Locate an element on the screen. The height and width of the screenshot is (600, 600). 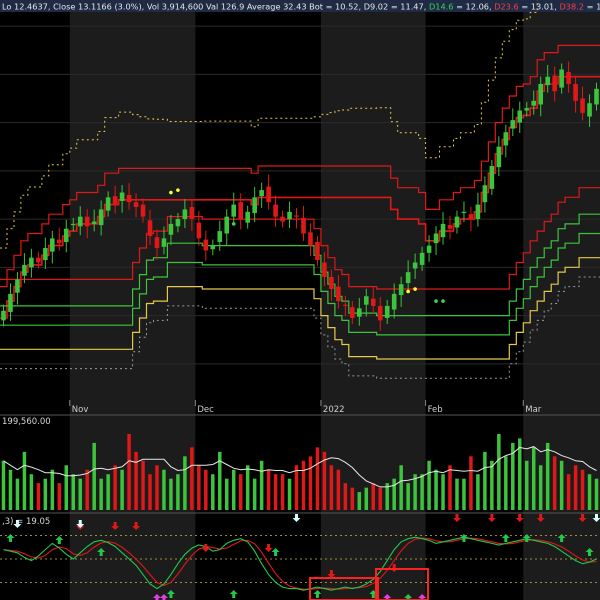
month-shade is located at coordinates (561, 306).